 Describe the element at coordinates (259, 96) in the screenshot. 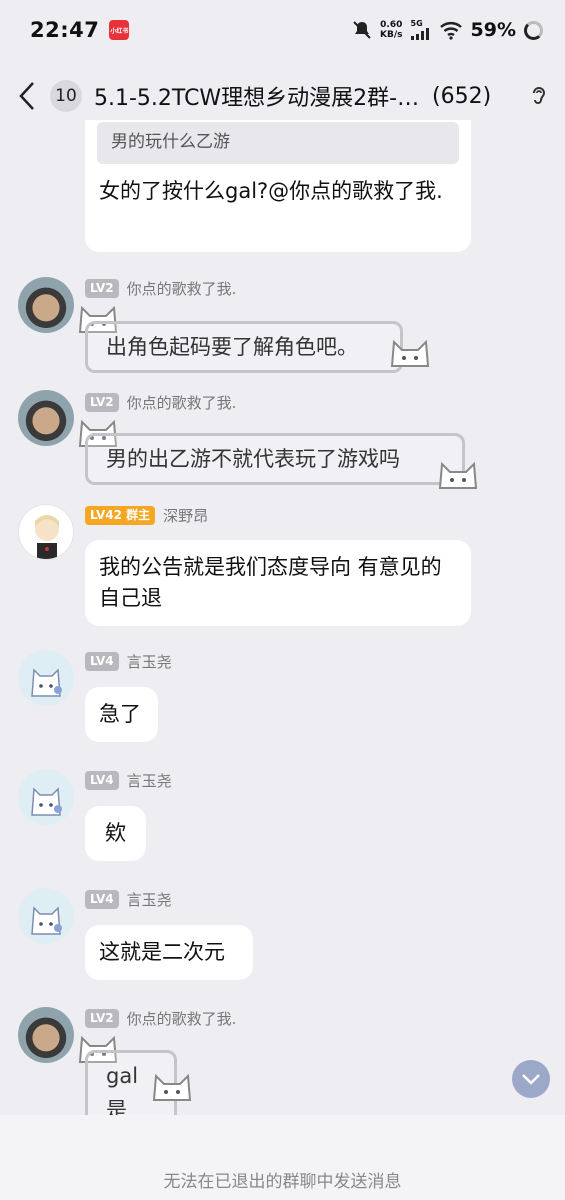

I see `chat-title: 5.1-5.2TCW理想乡动漫展2群-倒计时` at that location.